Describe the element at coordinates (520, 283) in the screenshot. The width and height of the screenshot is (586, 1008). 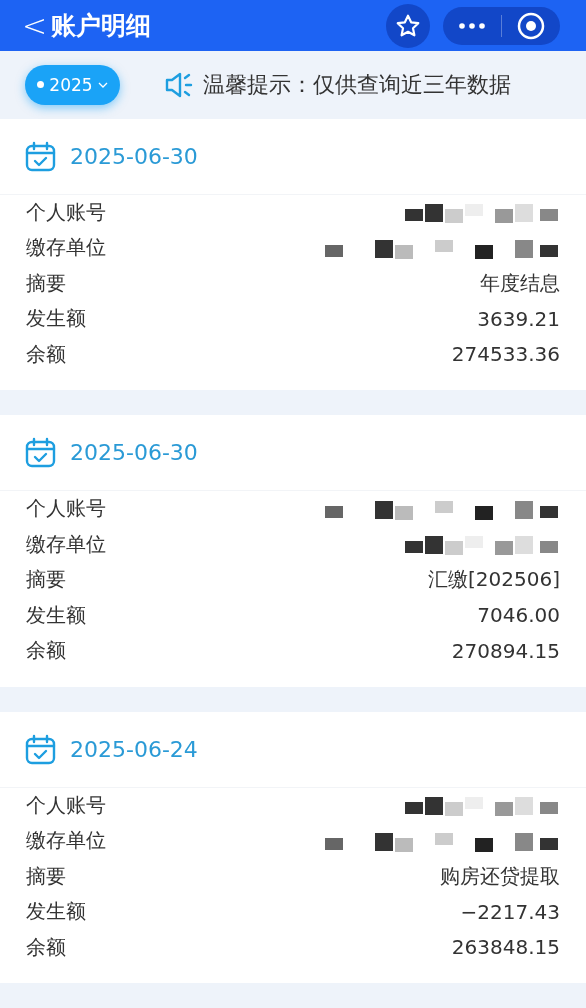
I see `field-value: 年度结息` at that location.